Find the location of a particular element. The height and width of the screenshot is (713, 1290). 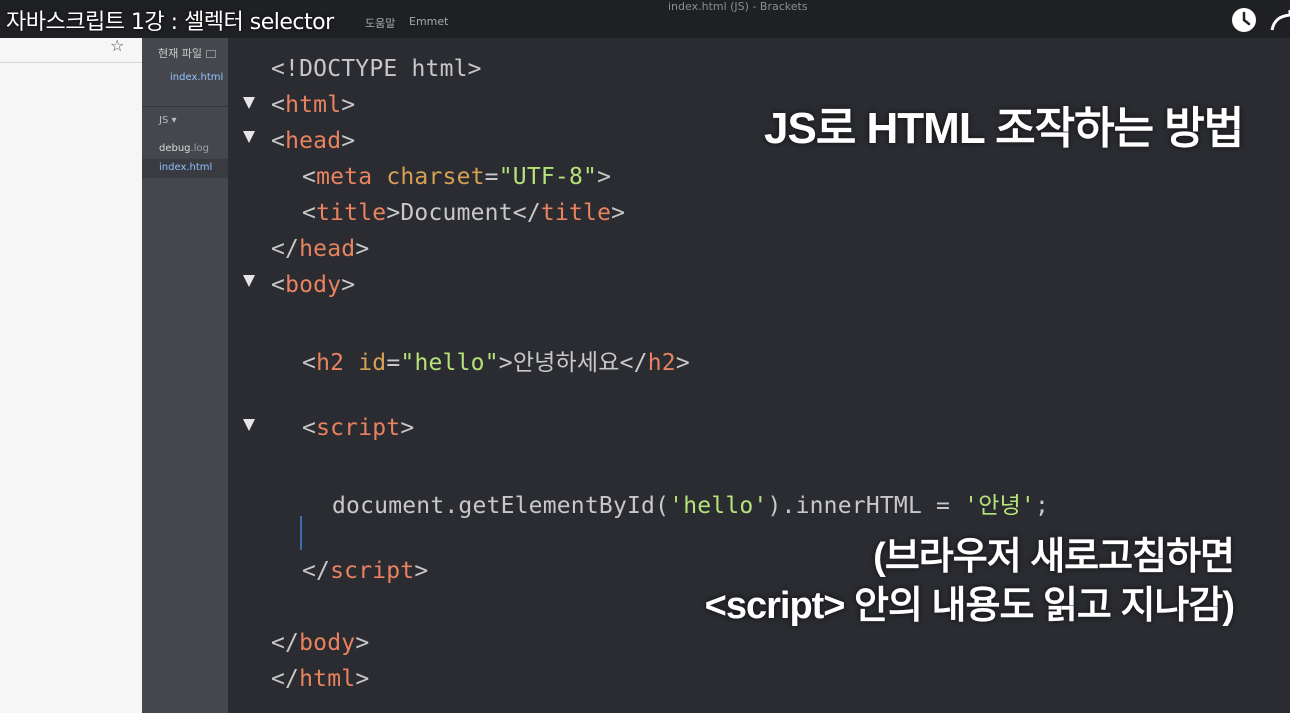

code-line-html-open: <html> is located at coordinates (313, 105).